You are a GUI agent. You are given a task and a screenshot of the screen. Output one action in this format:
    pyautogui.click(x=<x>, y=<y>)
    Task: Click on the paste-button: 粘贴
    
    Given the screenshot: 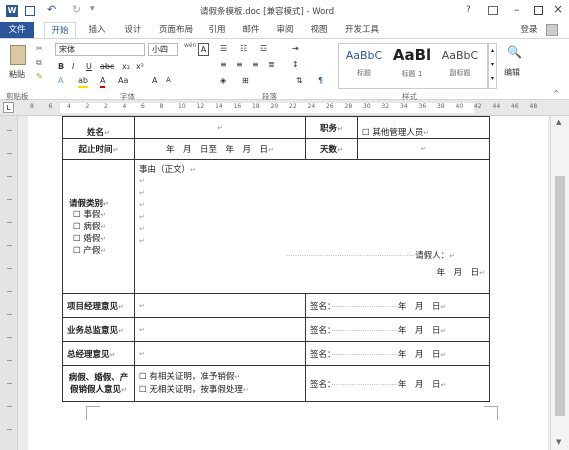 What is the action you would take?
    pyautogui.click(x=17, y=74)
    